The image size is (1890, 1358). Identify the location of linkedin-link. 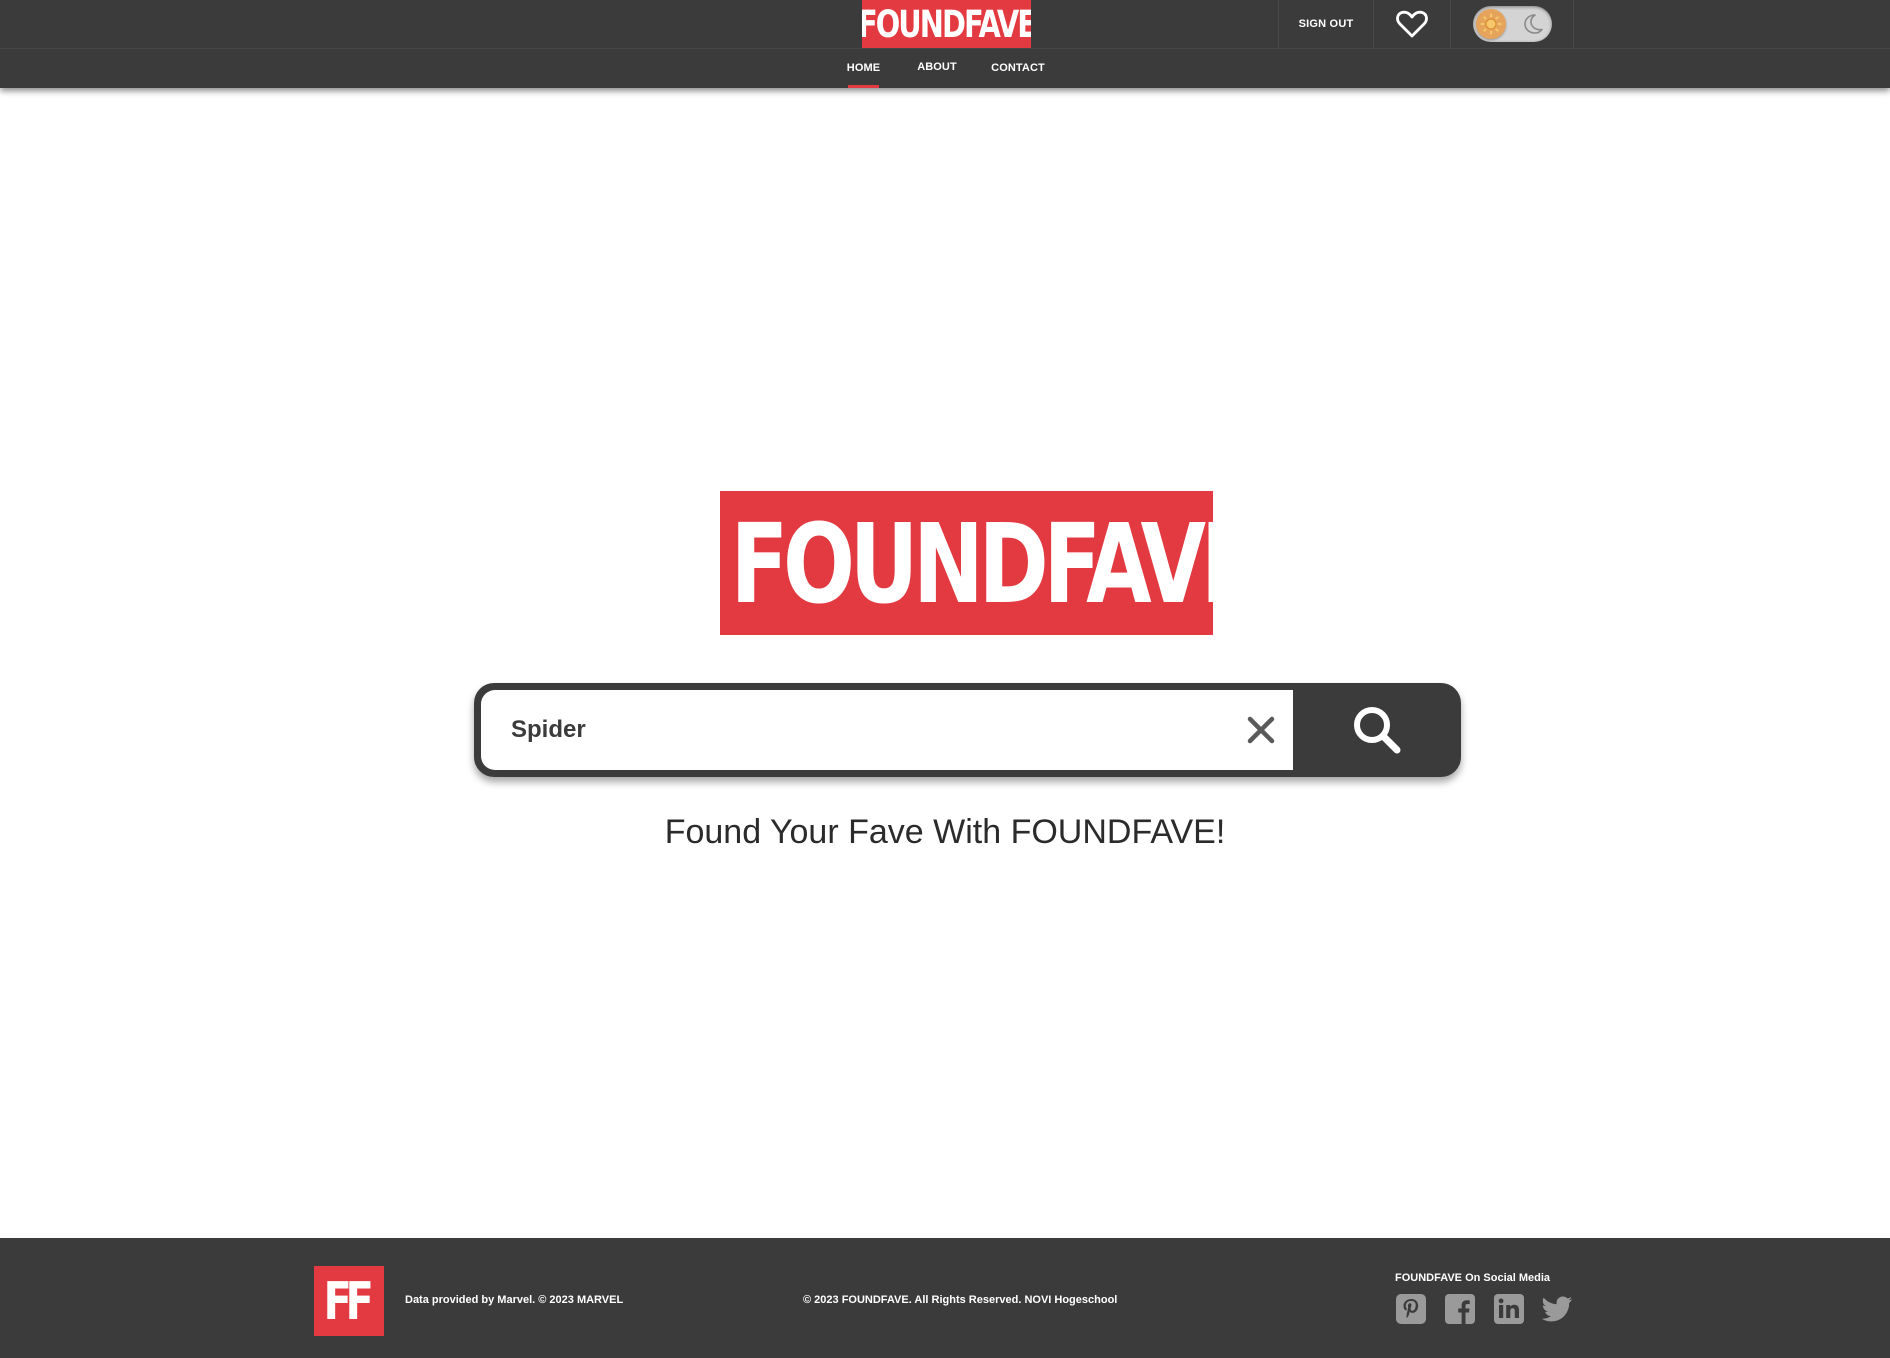
(1508, 1308).